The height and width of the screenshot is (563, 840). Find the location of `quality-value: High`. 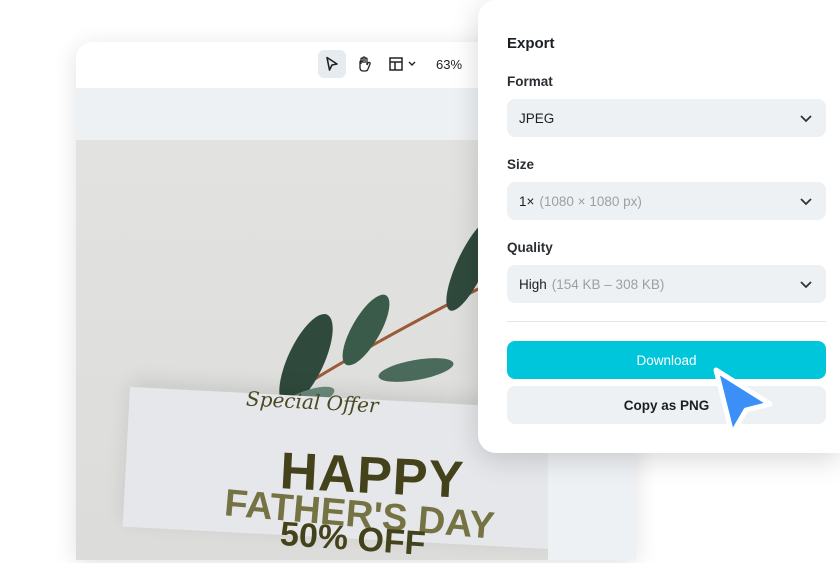

quality-value: High is located at coordinates (533, 284).